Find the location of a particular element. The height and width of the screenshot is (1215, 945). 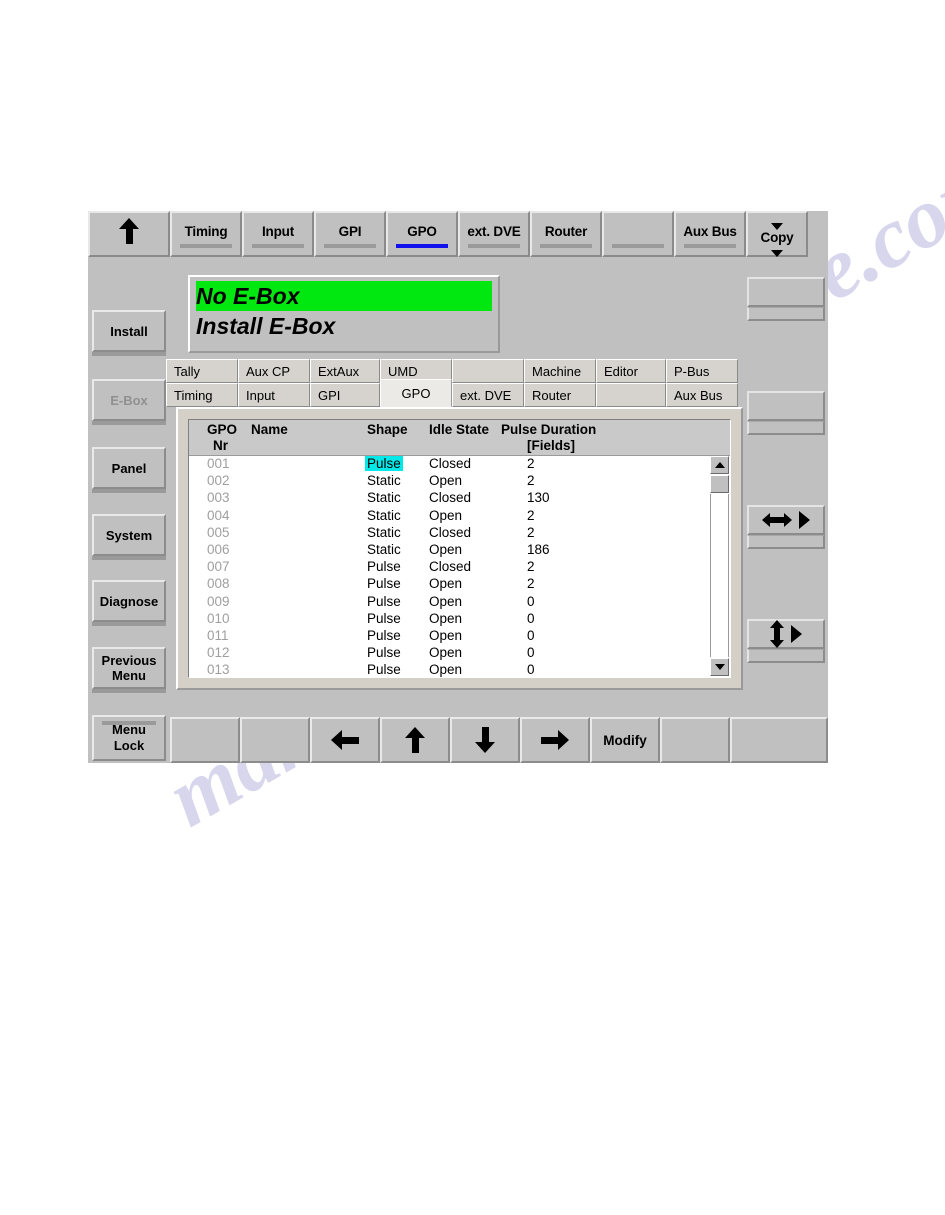

toolbar-button-gpi: GPI is located at coordinates (350, 234).